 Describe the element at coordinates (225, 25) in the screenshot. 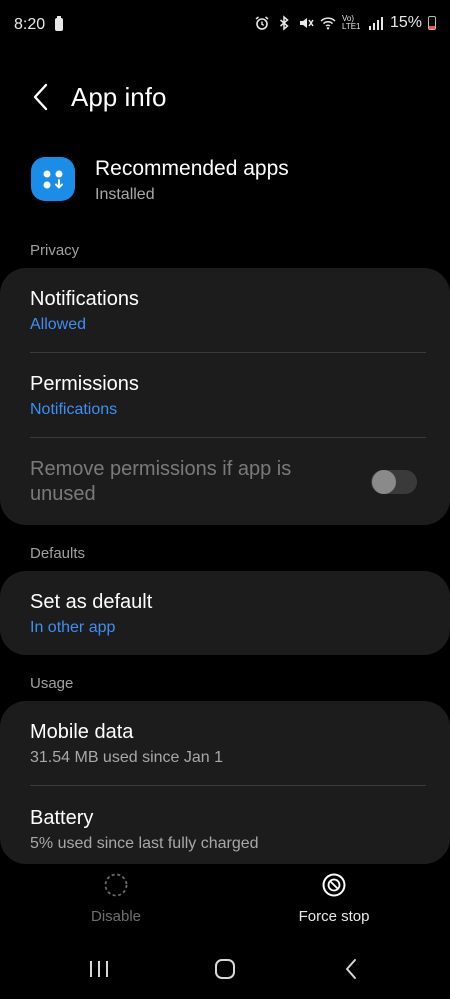

I see `status-bar: 8:20 Vo) LTE1 15%` at that location.